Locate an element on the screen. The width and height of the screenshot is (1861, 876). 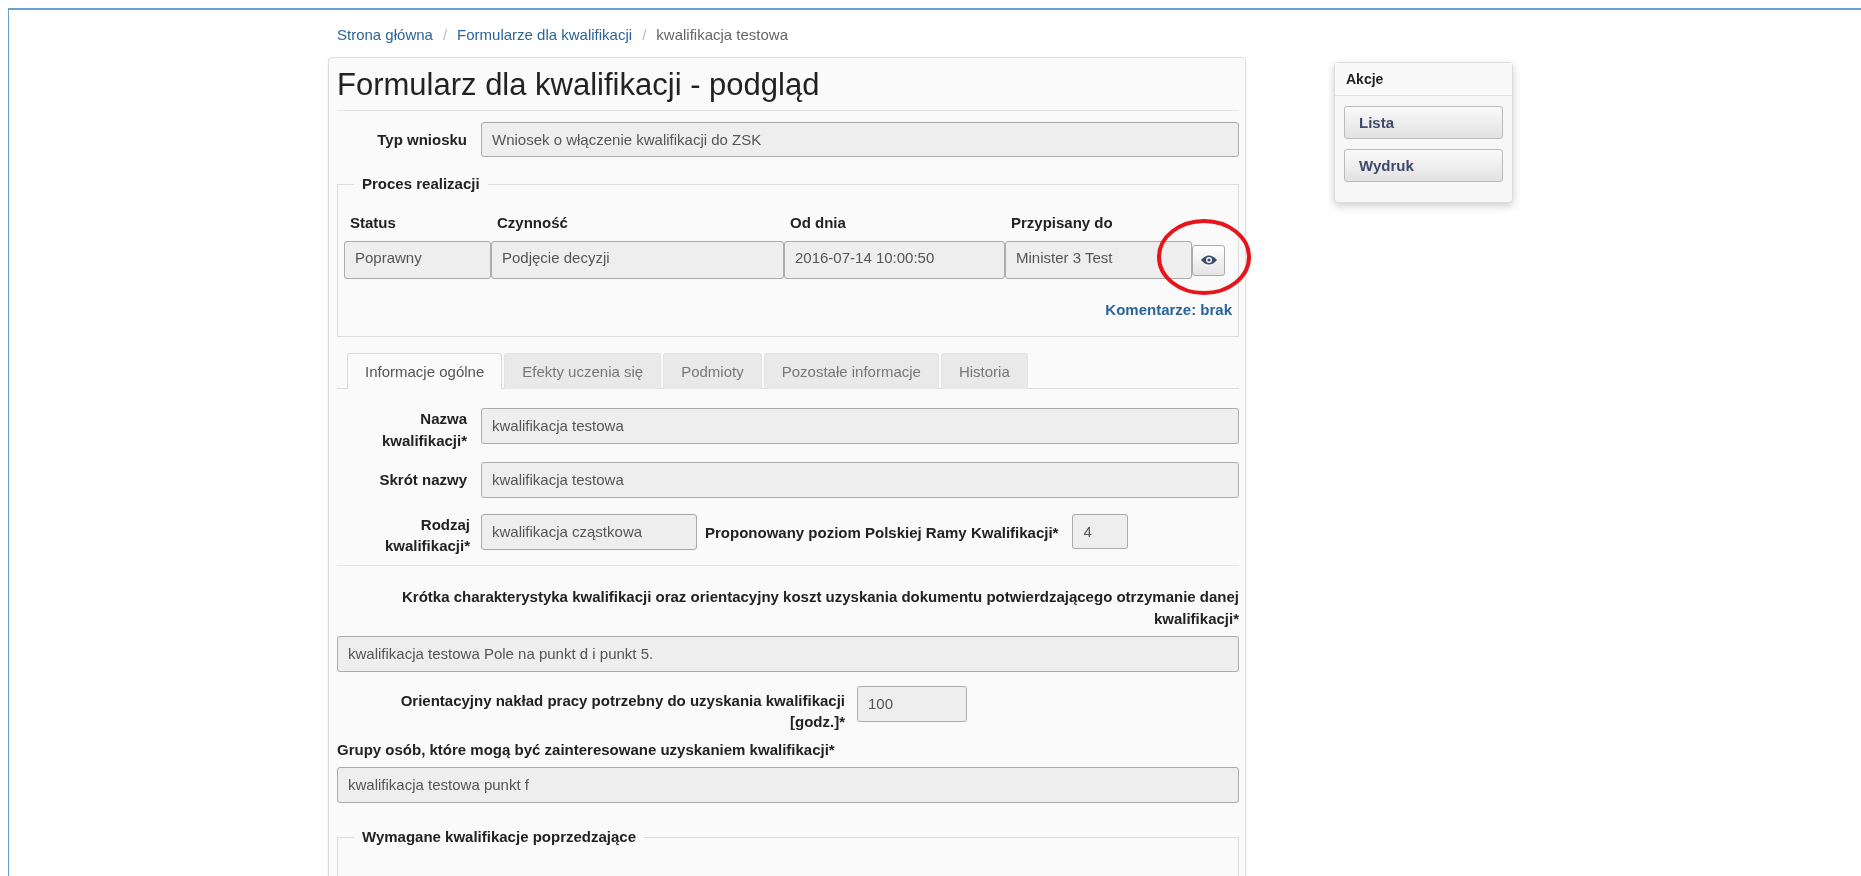
short-name-field: kwalifikacja testowa is located at coordinates (860, 479).